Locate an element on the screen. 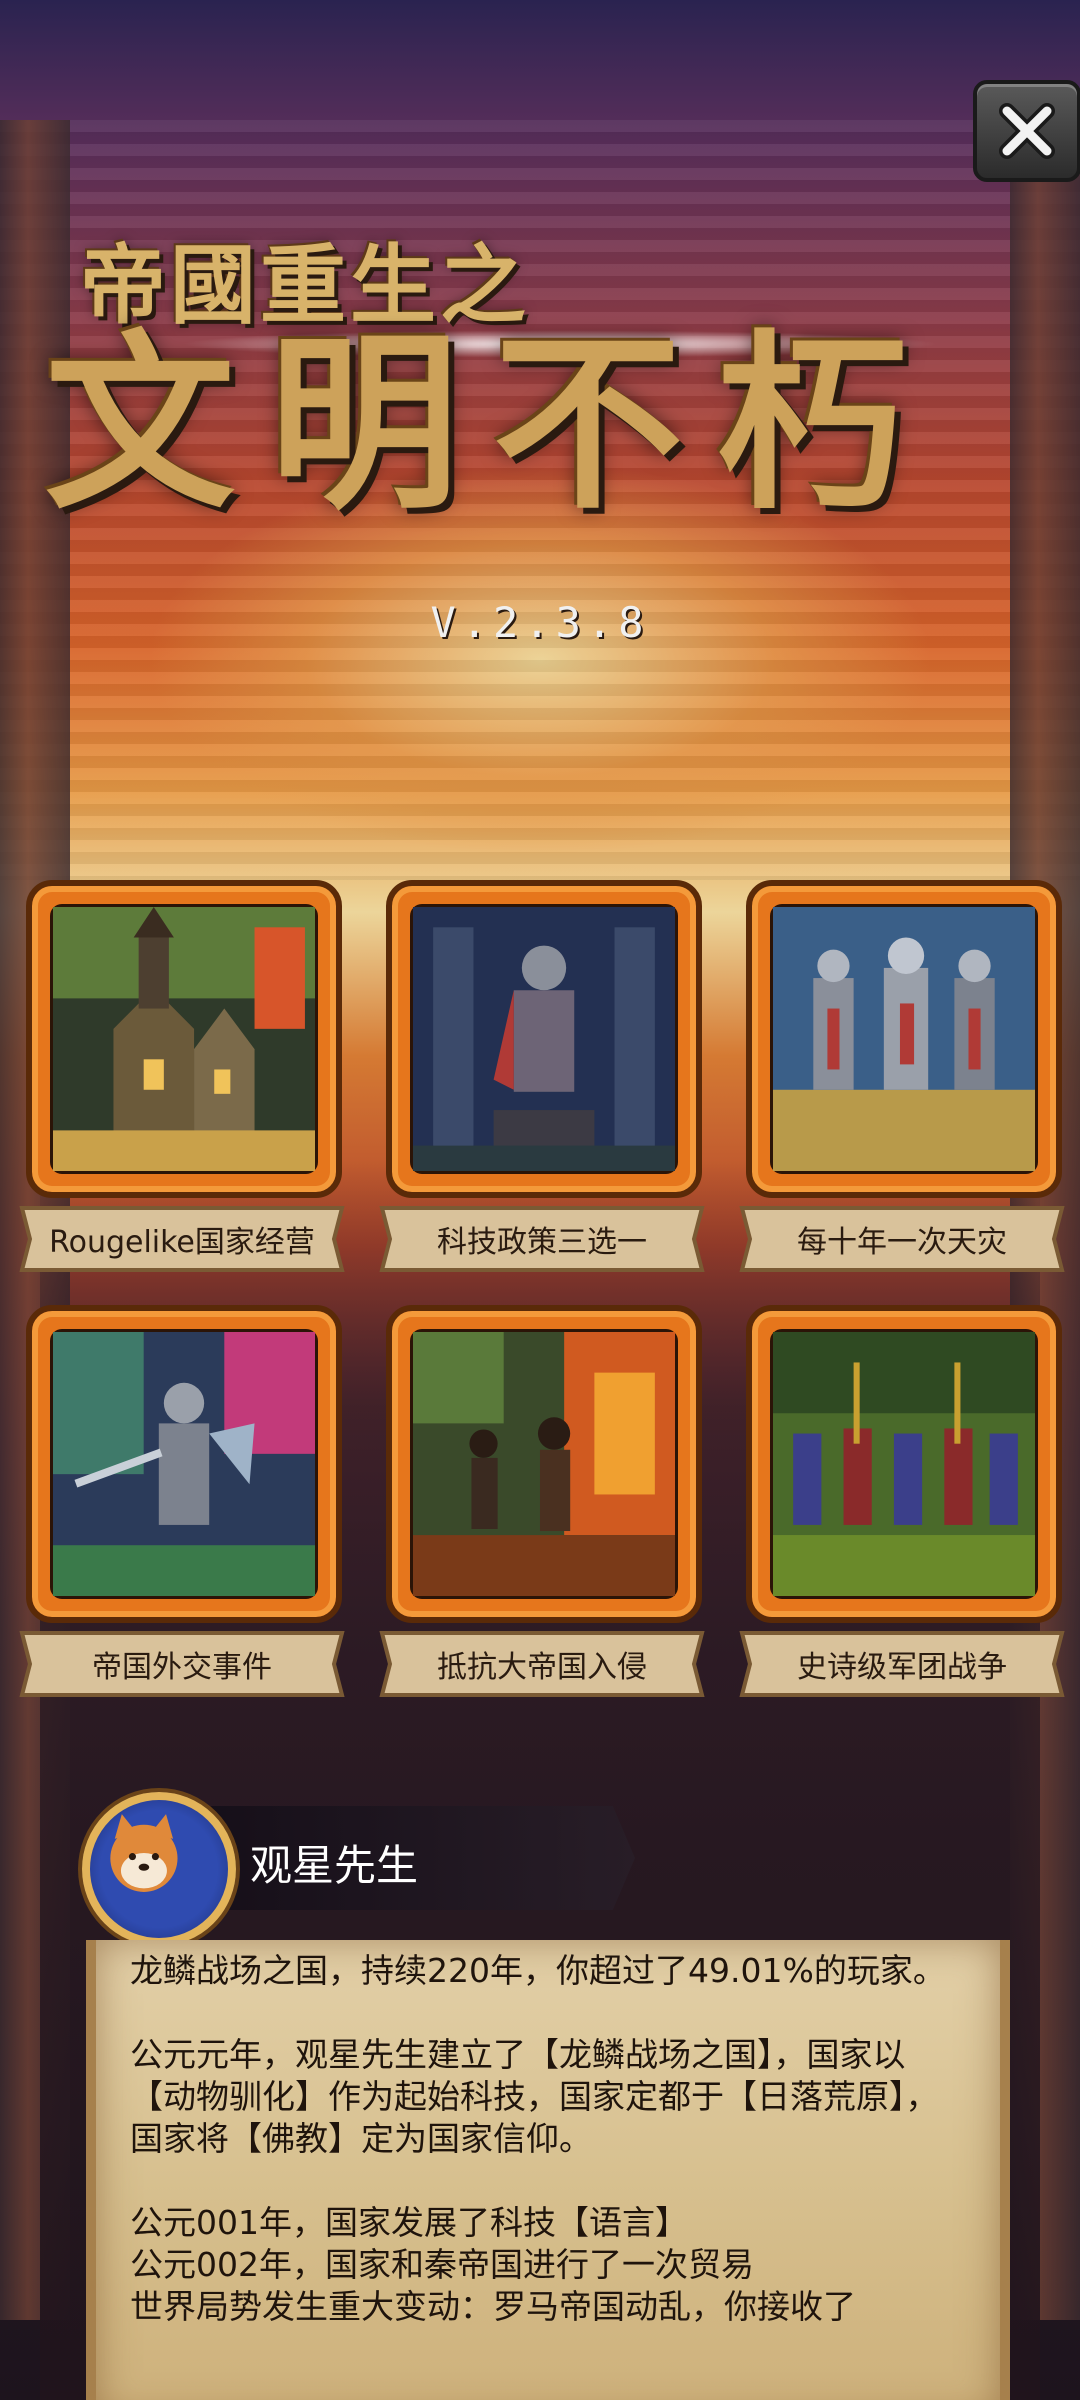  feature-card-4: 帝国外交事件 is located at coordinates (182, 1505).